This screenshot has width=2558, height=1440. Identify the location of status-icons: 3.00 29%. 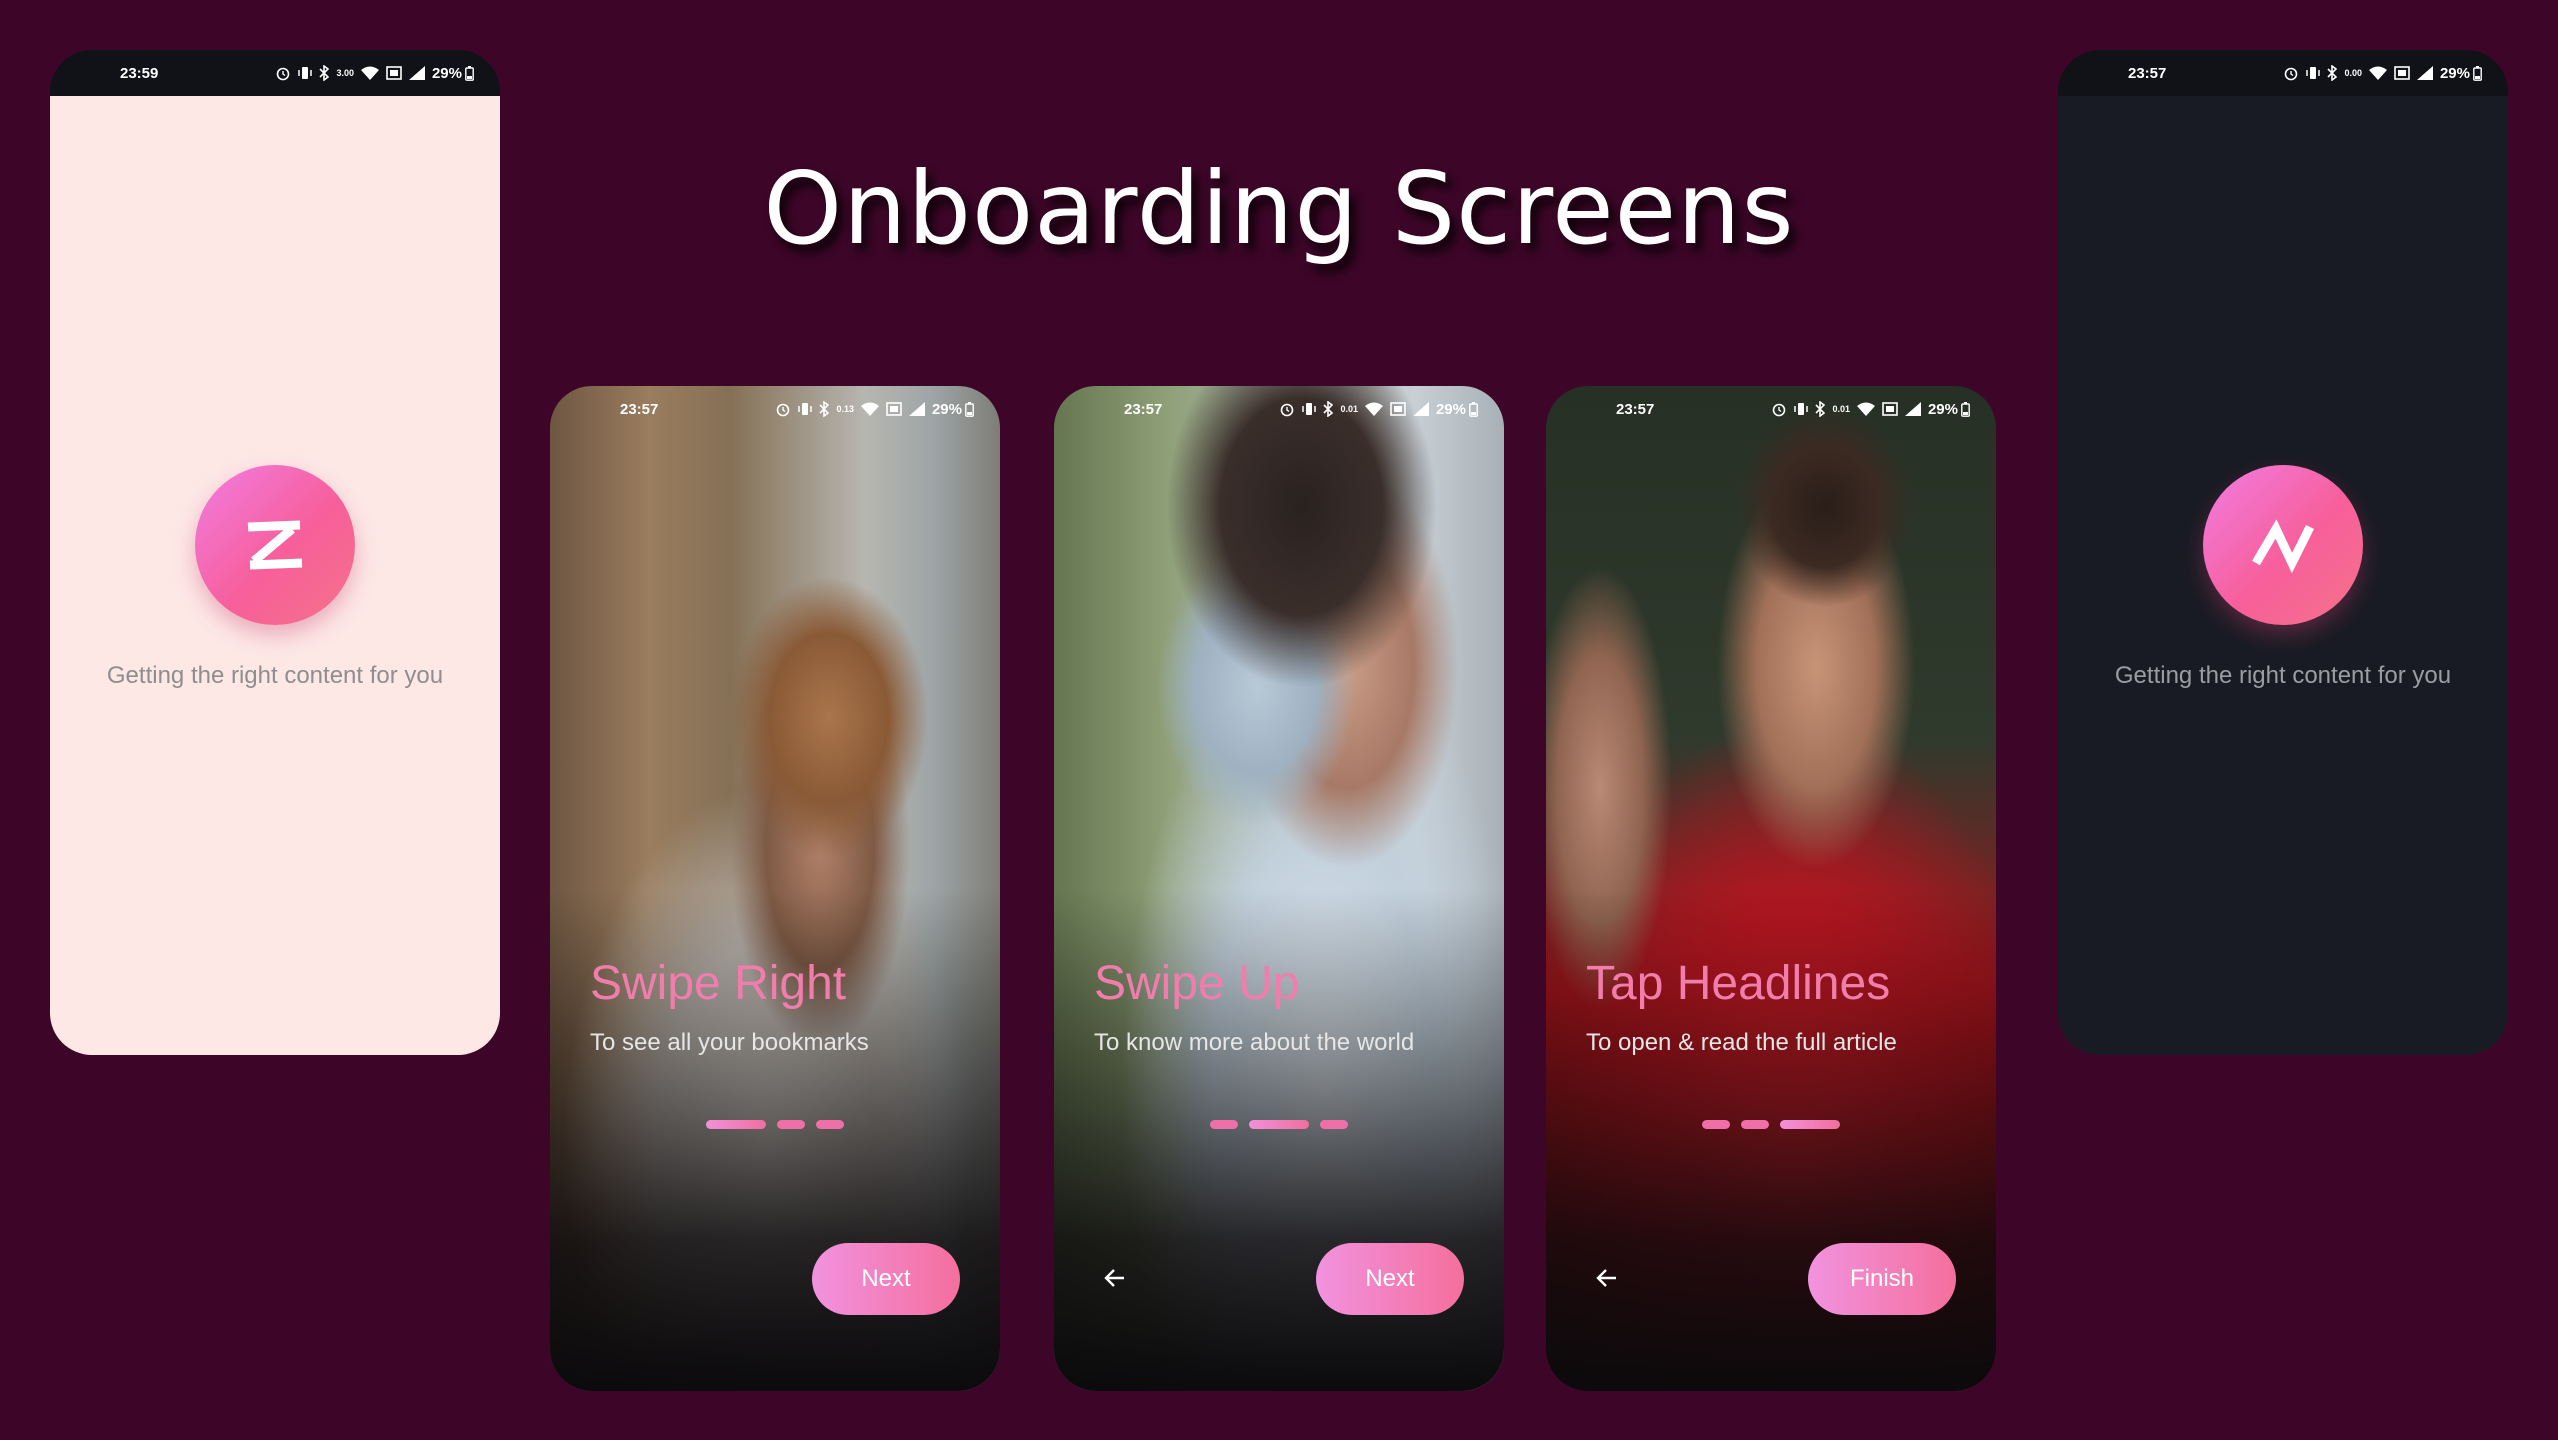
(374, 73).